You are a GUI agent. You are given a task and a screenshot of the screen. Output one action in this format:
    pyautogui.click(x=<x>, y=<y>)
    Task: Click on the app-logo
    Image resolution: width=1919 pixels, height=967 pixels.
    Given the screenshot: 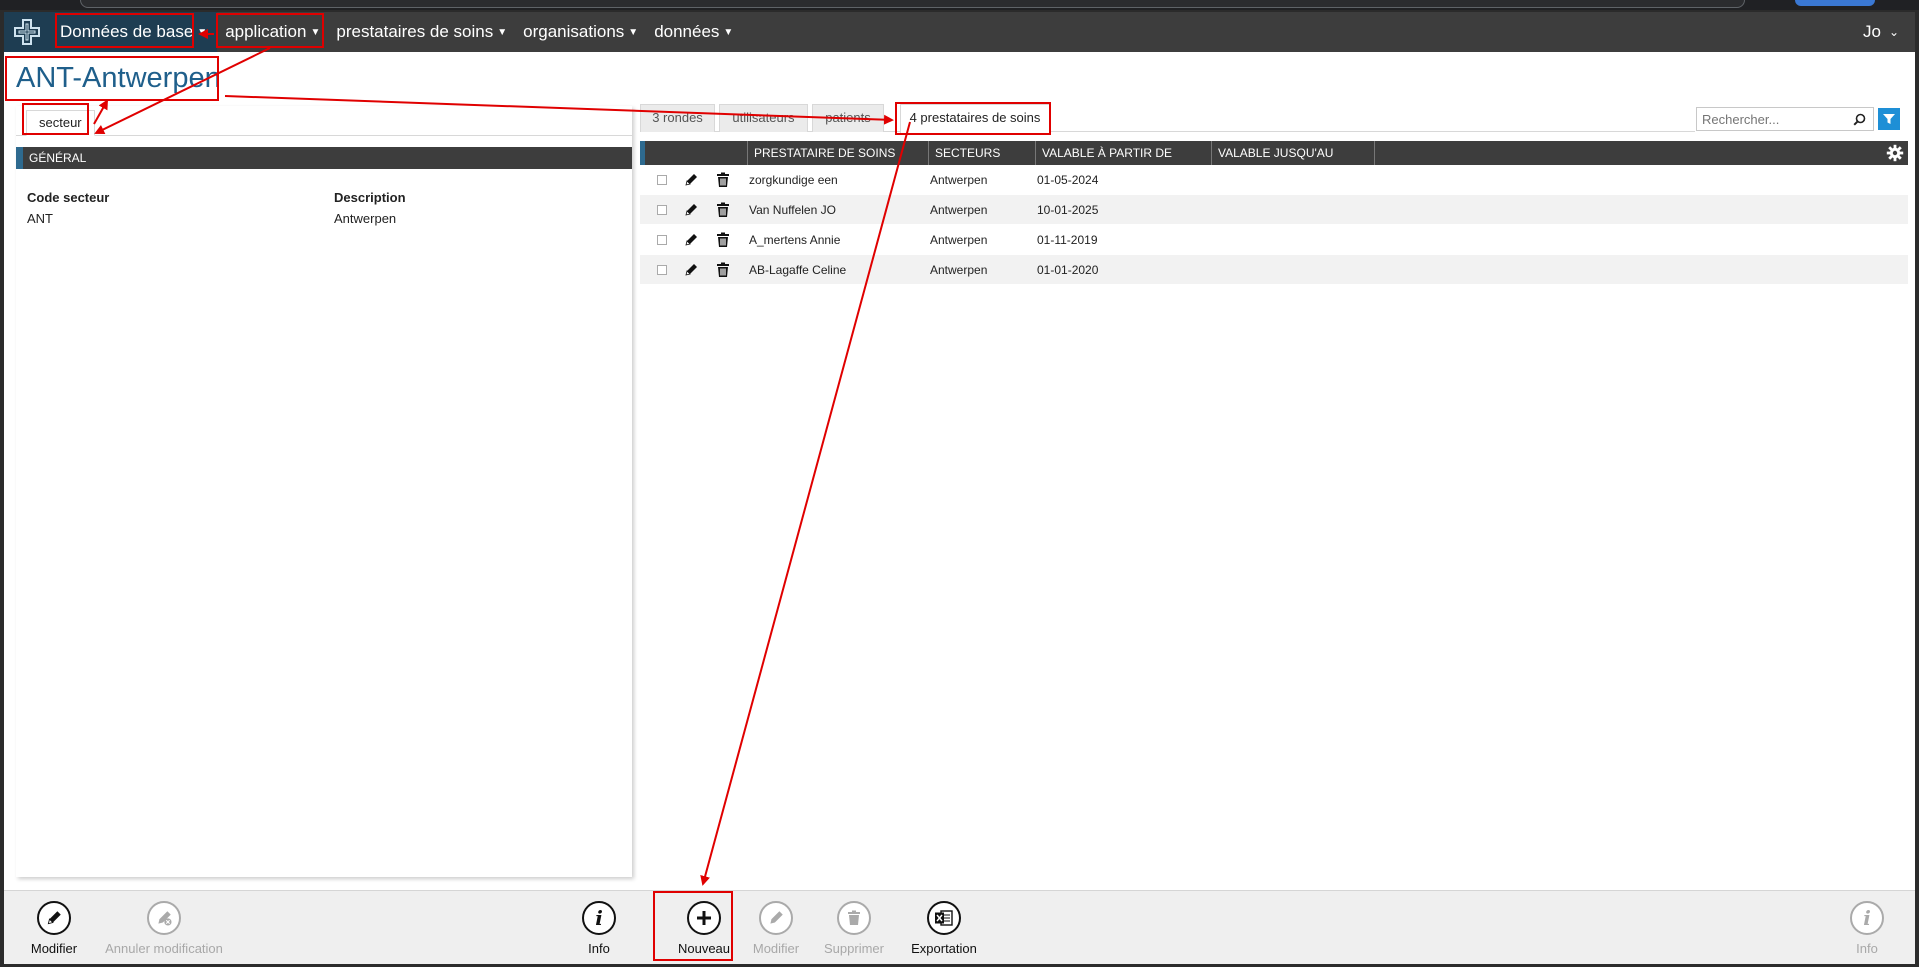 What is the action you would take?
    pyautogui.click(x=27, y=32)
    